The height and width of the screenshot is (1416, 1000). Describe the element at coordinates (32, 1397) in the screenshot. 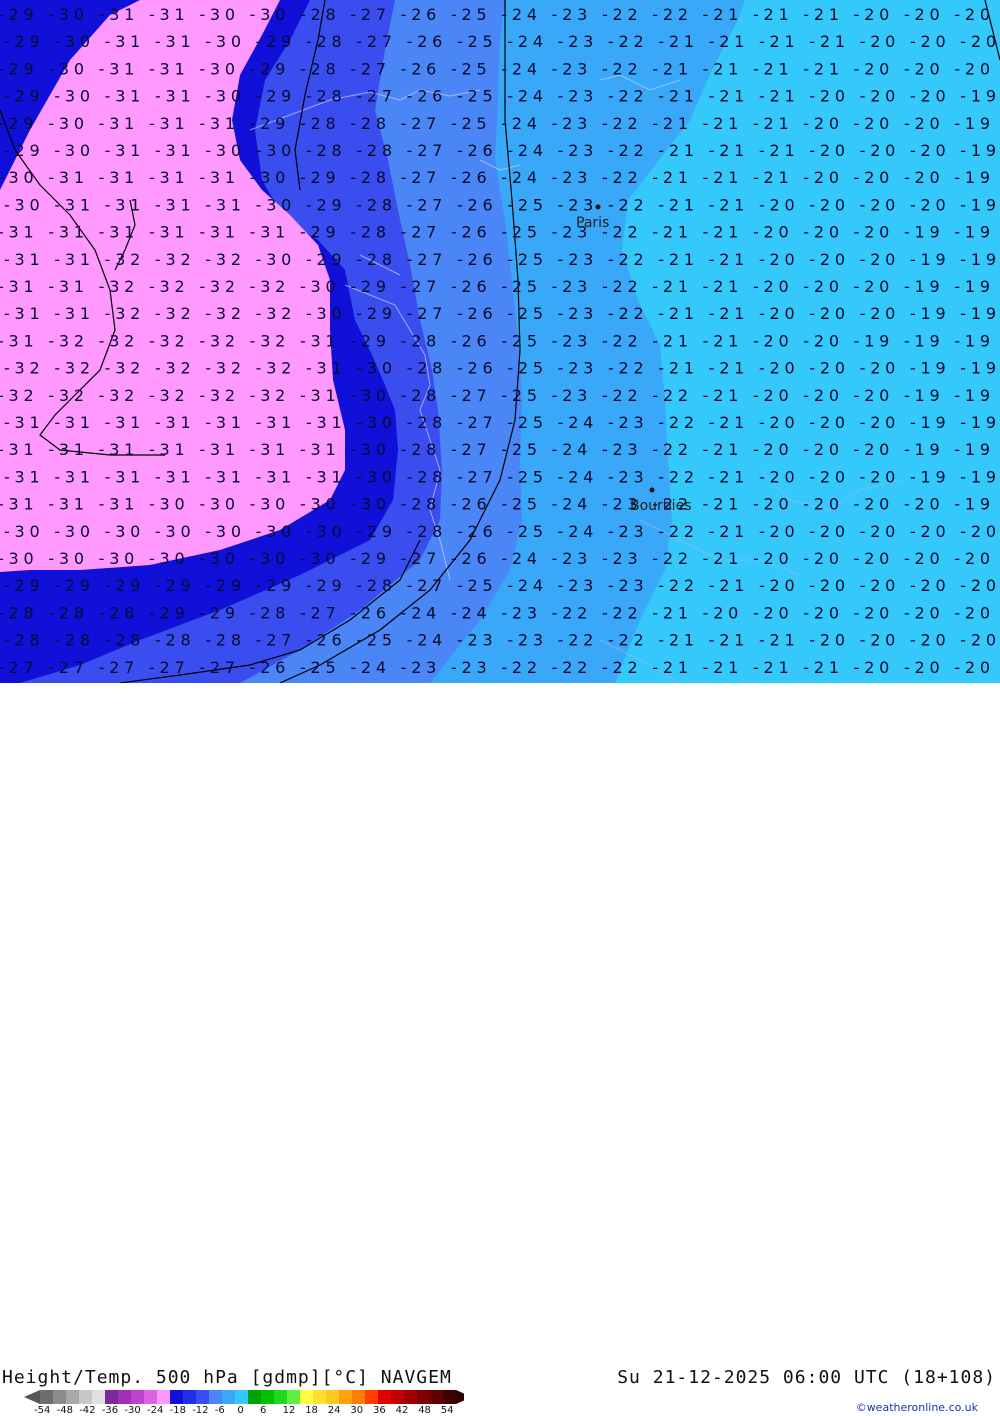

I see `legend-arrow-low` at that location.